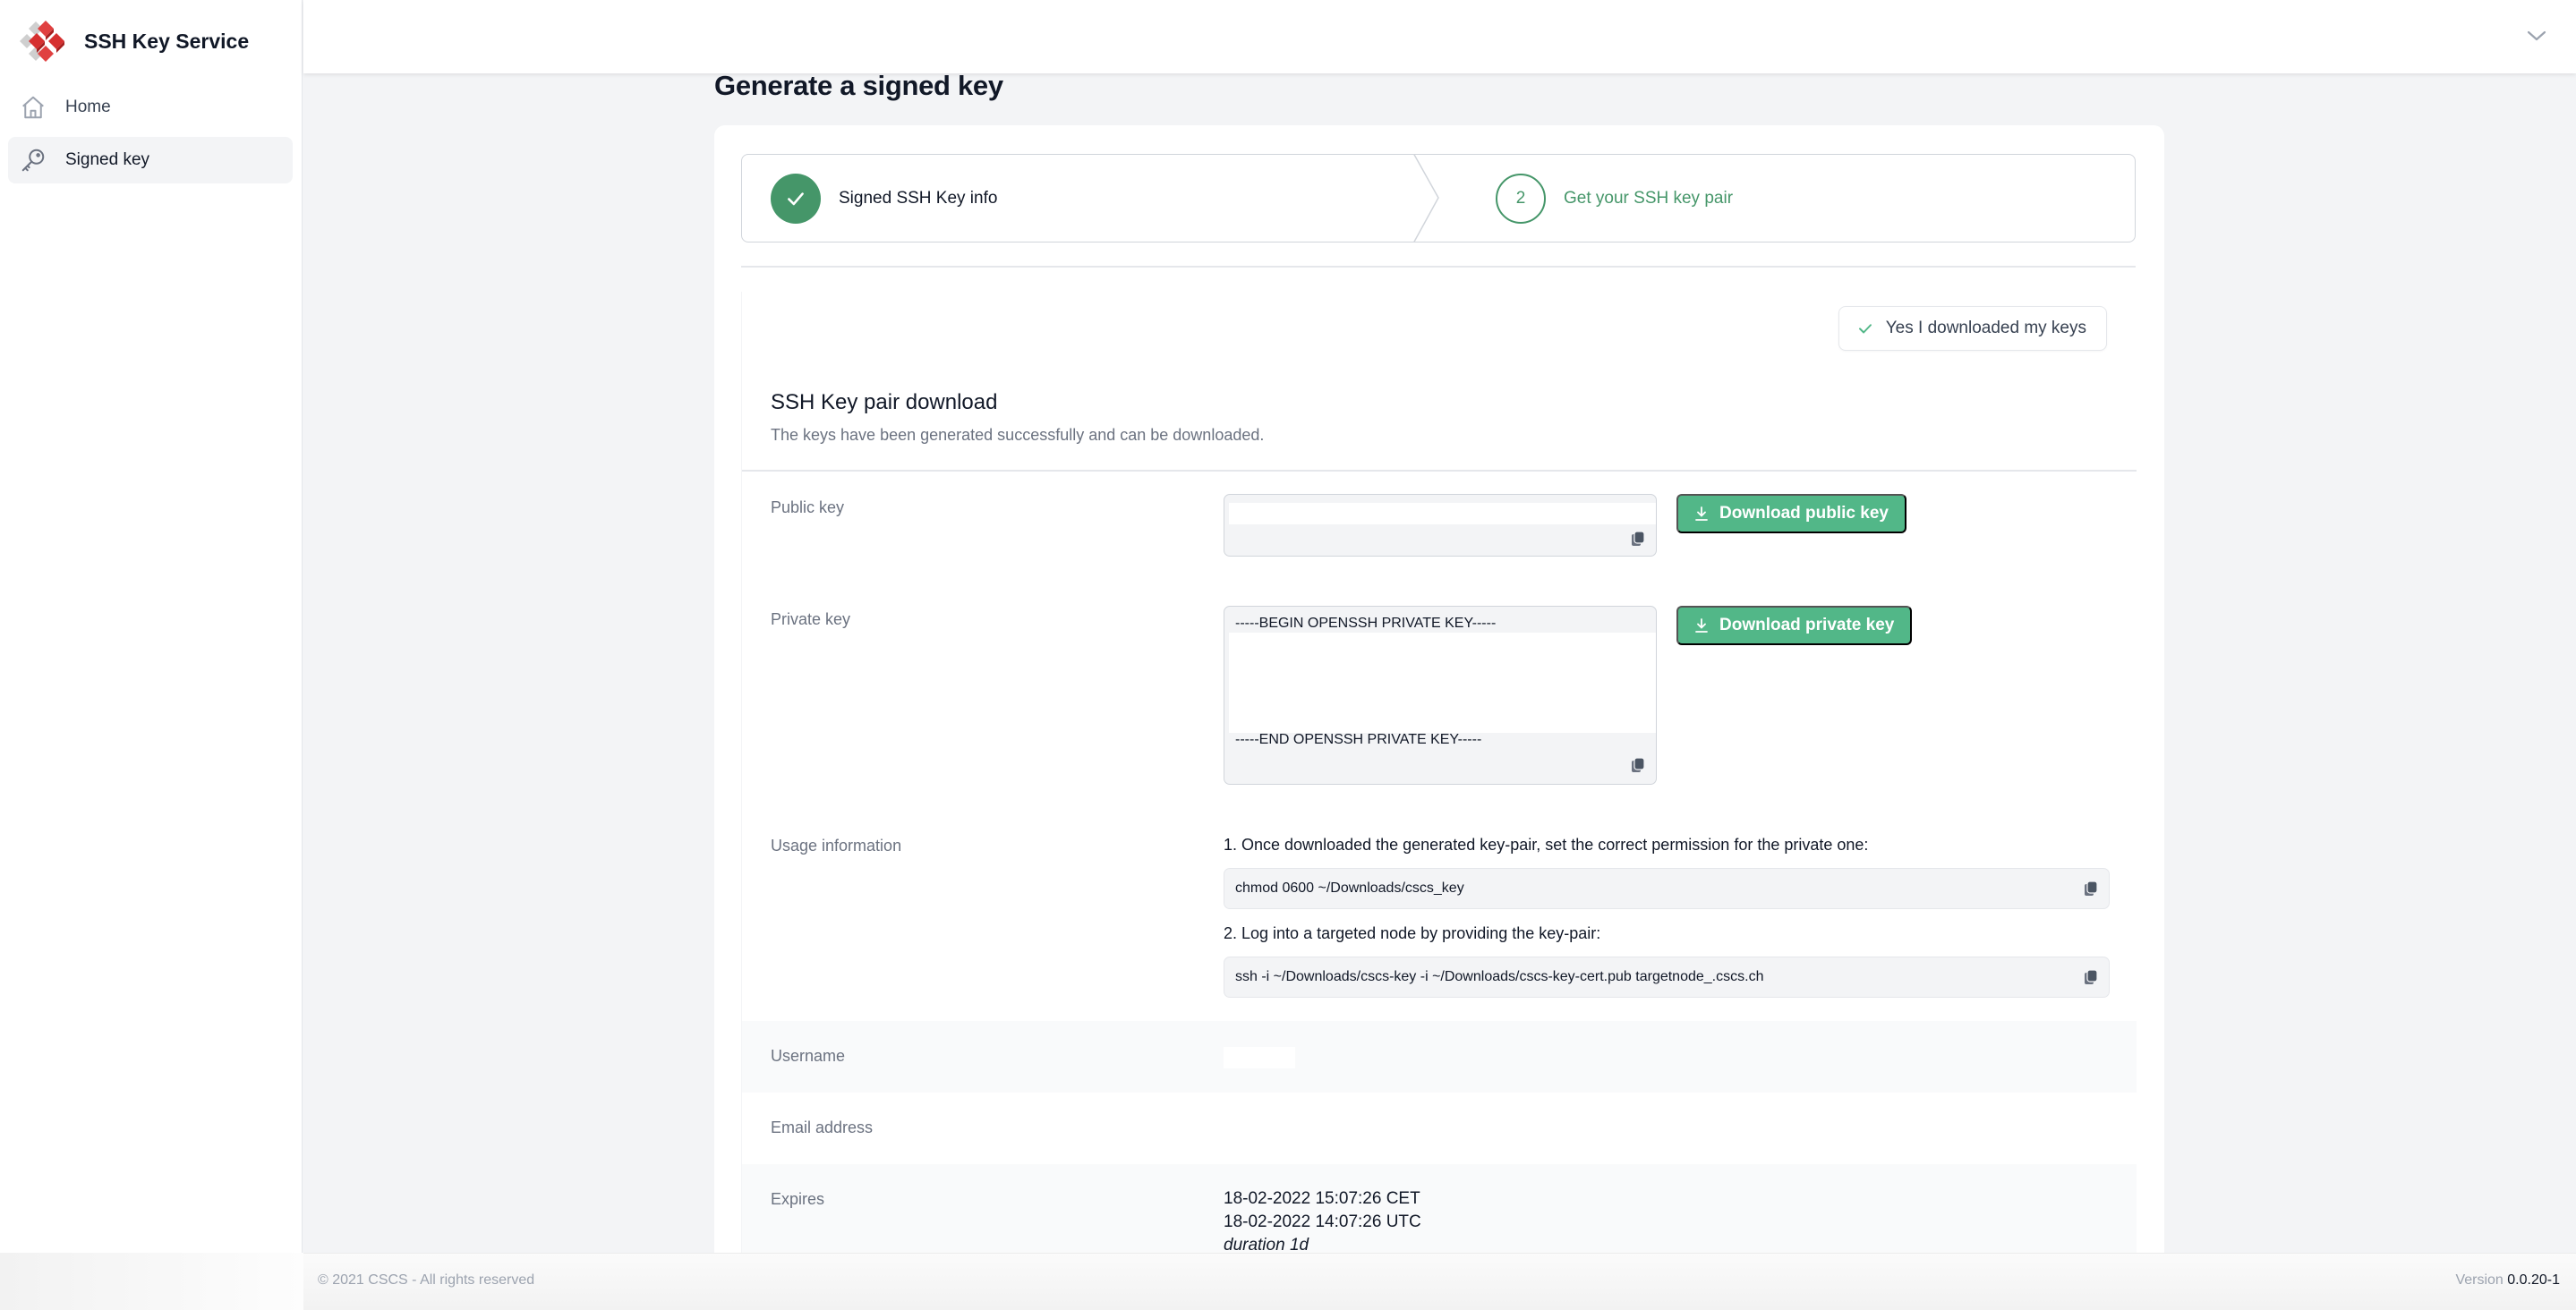  Describe the element at coordinates (836, 846) in the screenshot. I see `usage-info-label: Usage information` at that location.